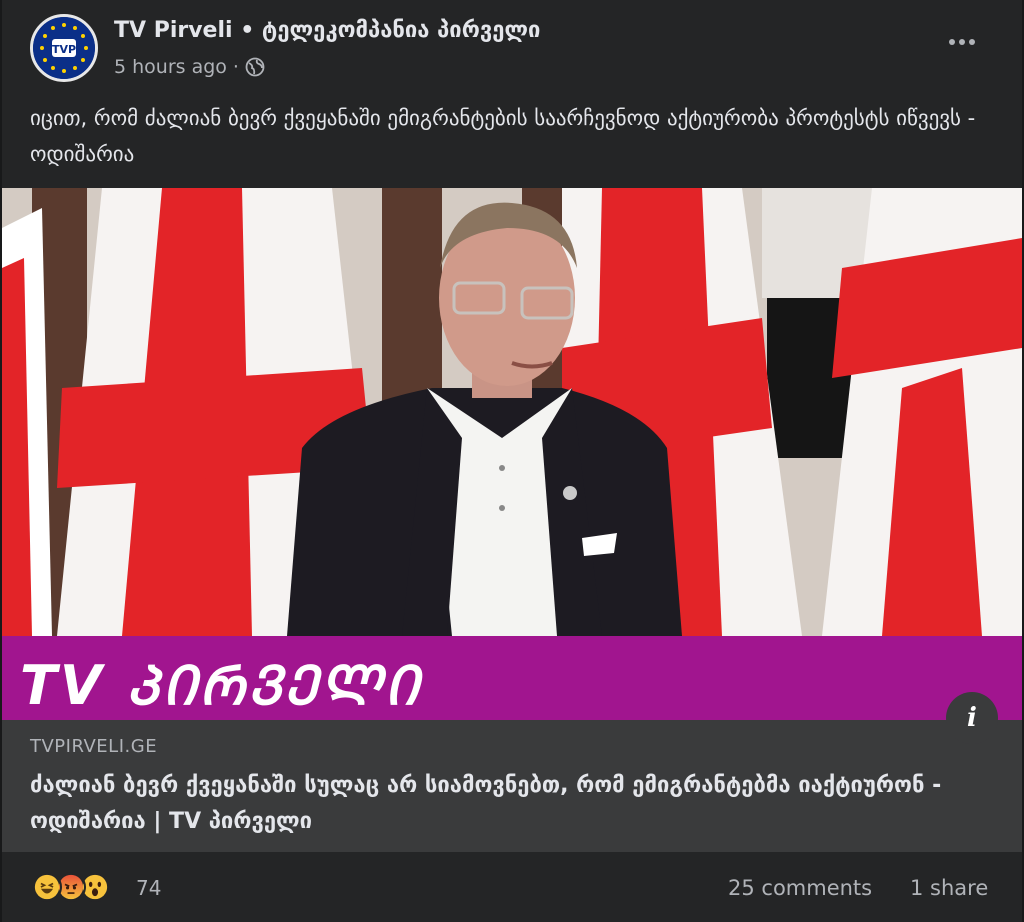  What do you see at coordinates (512, 678) in the screenshot?
I see `tv-pirveli-banner: TV ᲞᲘᲠᲕᲔᲚᲘ` at bounding box center [512, 678].